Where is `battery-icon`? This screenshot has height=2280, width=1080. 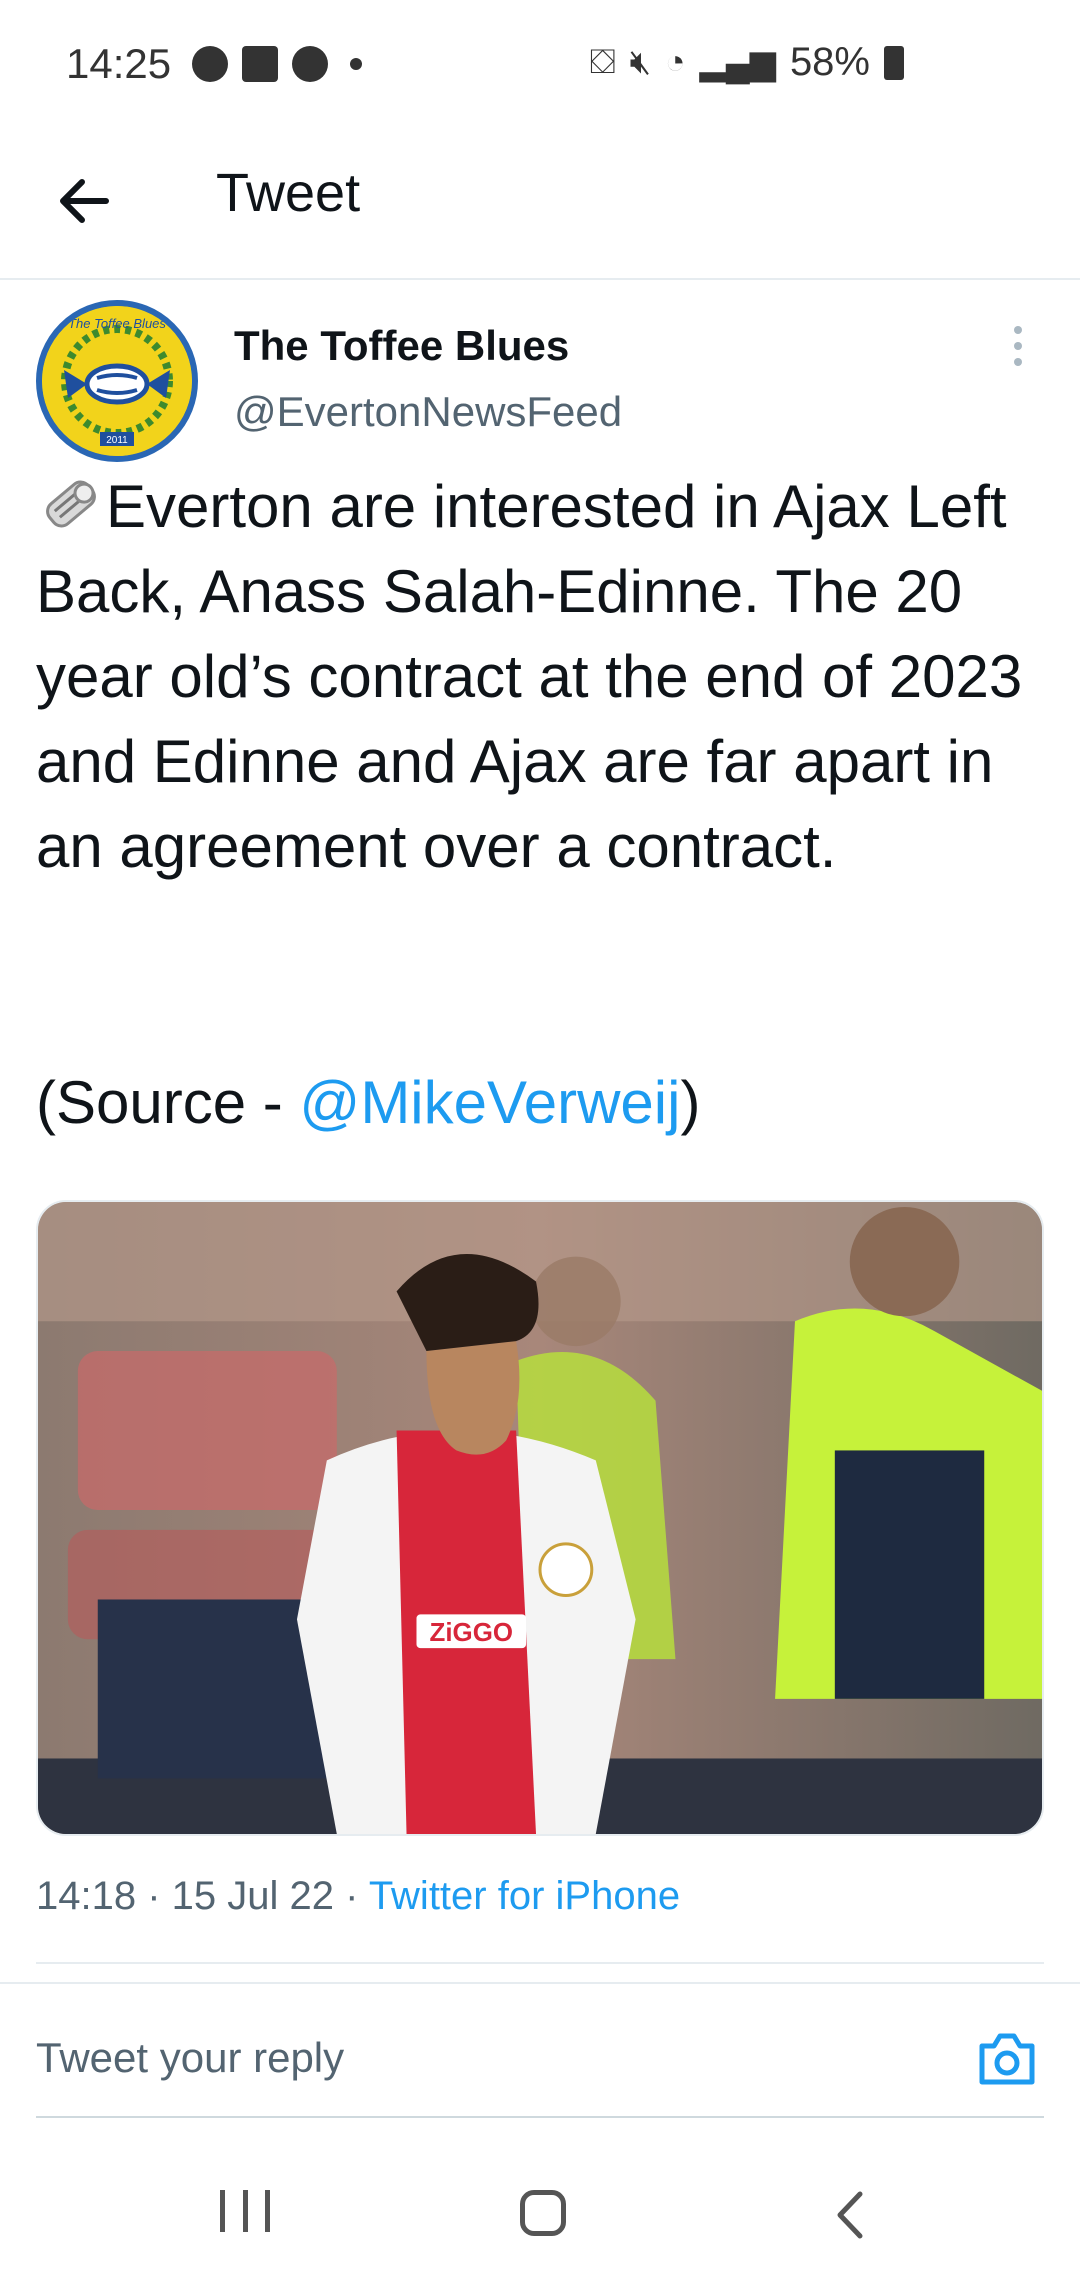 battery-icon is located at coordinates (894, 62).